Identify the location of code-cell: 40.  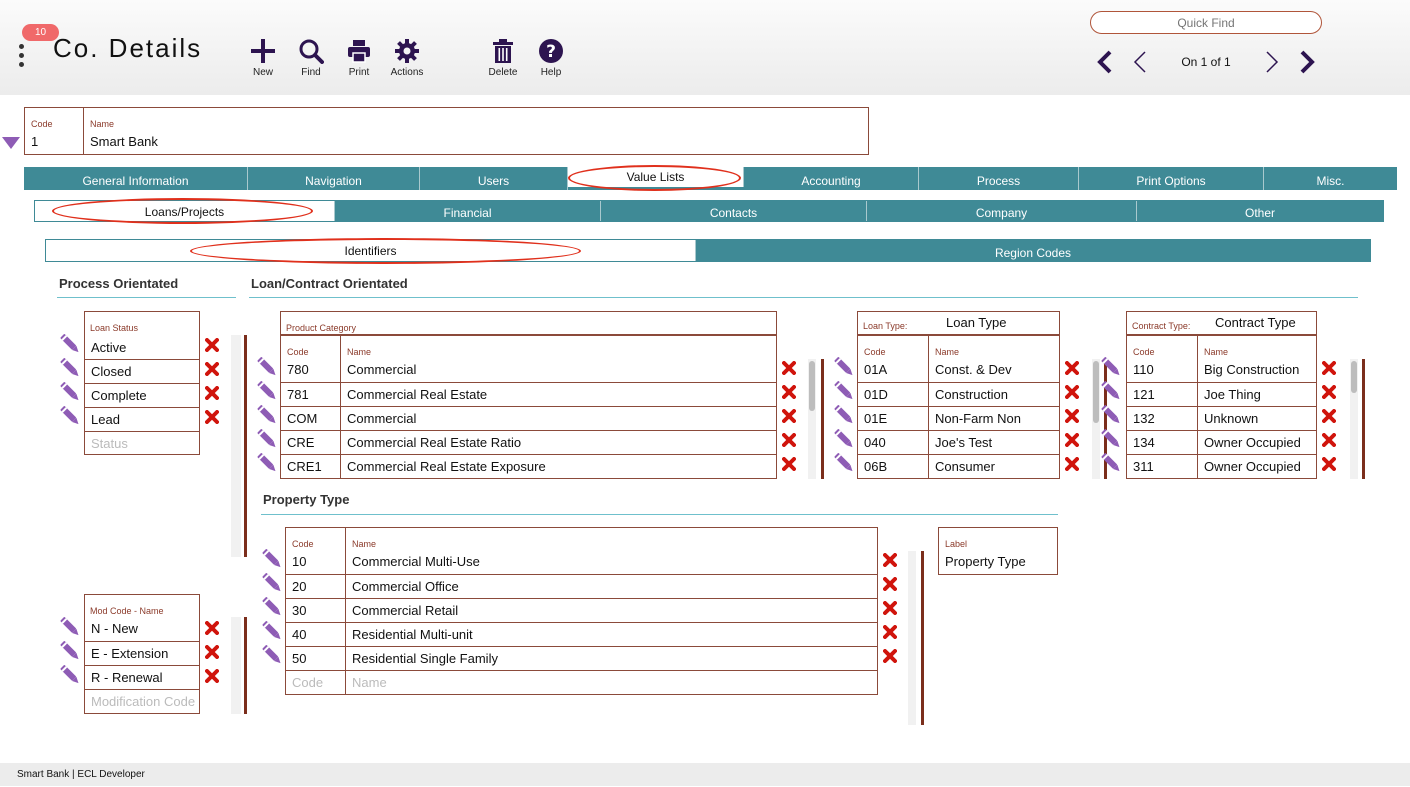
(296, 635).